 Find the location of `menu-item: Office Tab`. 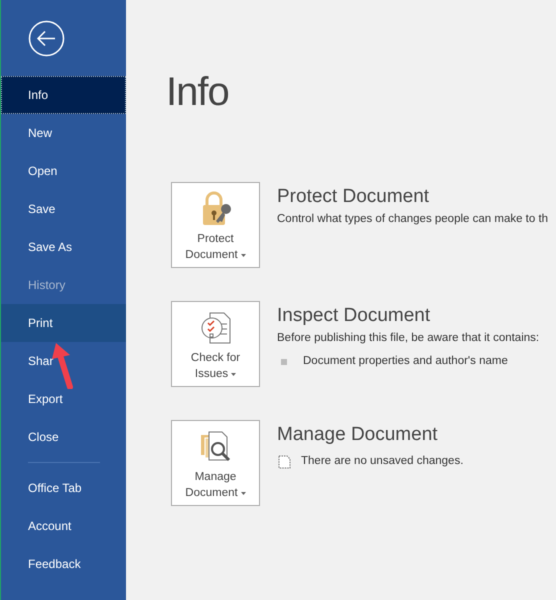

menu-item: Office Tab is located at coordinates (63, 488).